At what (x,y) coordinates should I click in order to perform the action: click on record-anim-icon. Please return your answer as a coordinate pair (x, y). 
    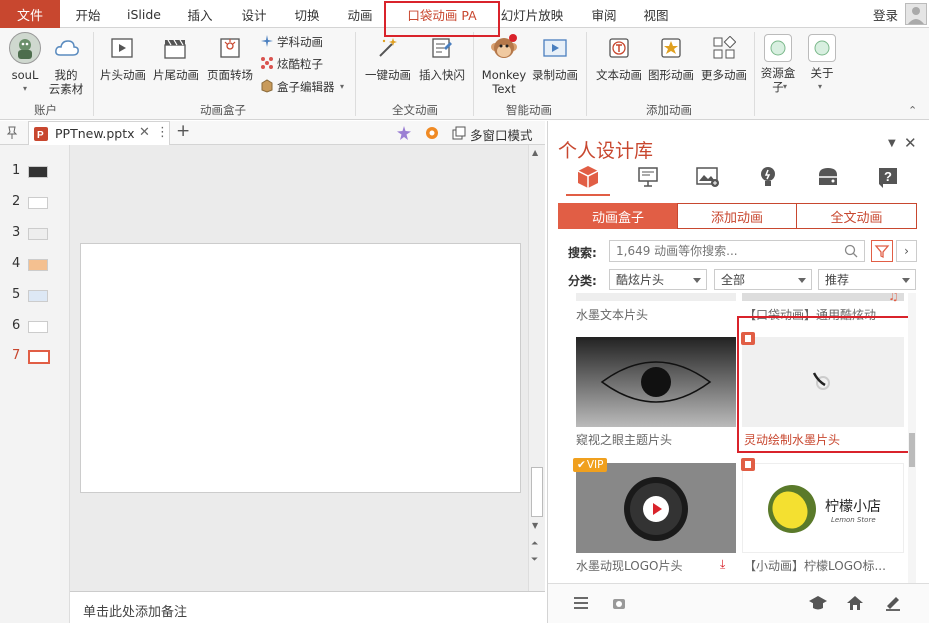
    Looking at the image, I should click on (555, 48).